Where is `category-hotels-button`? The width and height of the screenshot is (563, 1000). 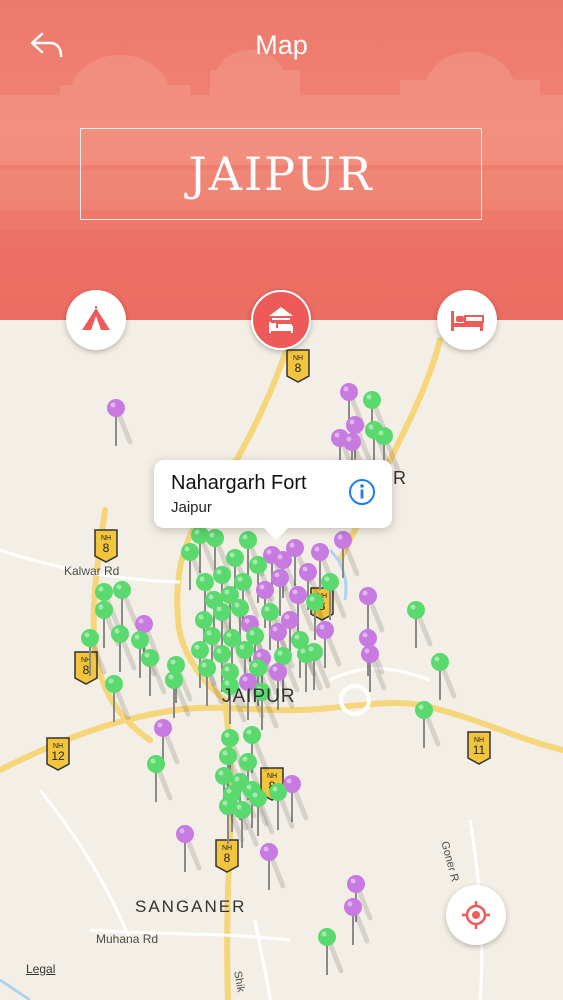 category-hotels-button is located at coordinates (467, 320).